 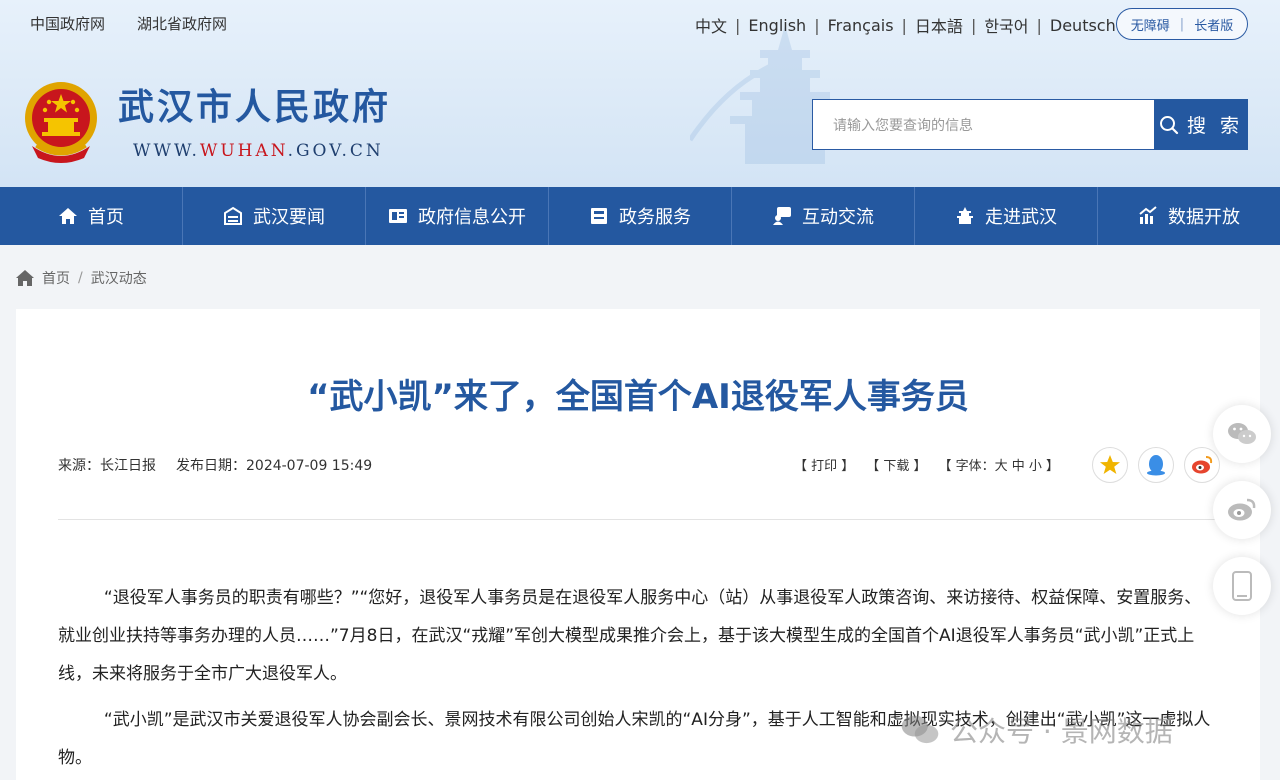 I want to click on divider, so click(x=638, y=519).